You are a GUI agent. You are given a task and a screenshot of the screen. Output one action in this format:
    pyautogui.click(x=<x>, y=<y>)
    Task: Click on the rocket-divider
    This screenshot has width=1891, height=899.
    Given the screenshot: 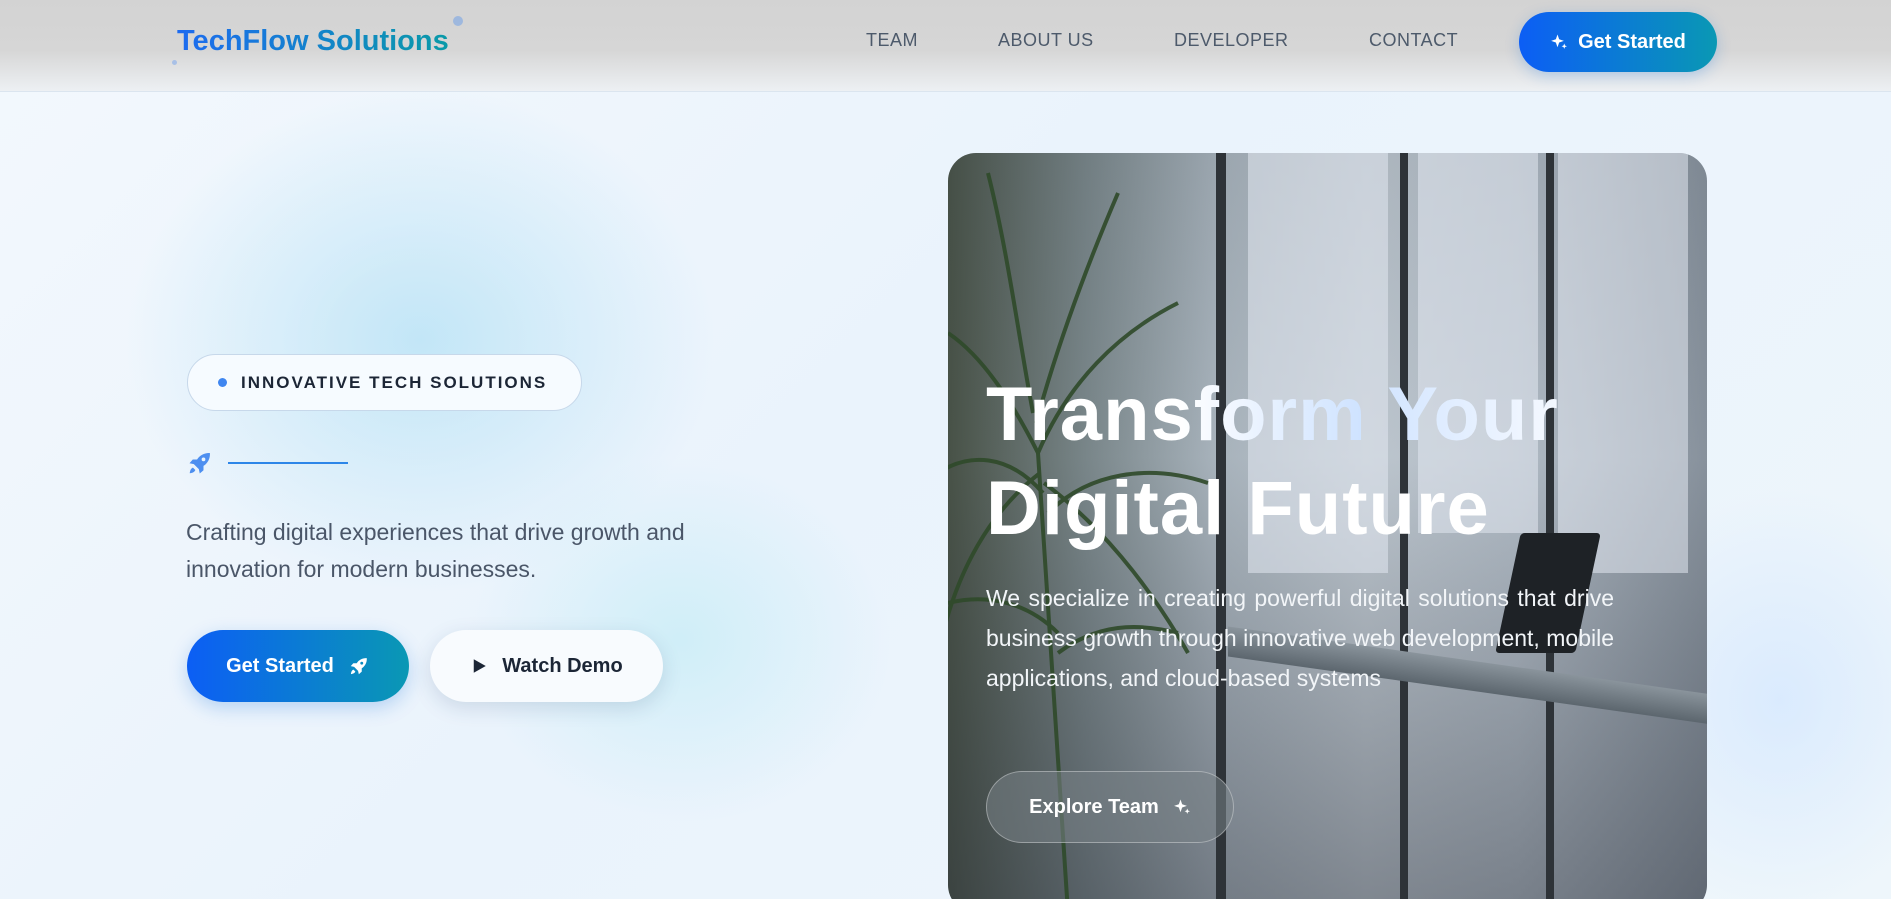 What is the action you would take?
    pyautogui.click(x=267, y=463)
    